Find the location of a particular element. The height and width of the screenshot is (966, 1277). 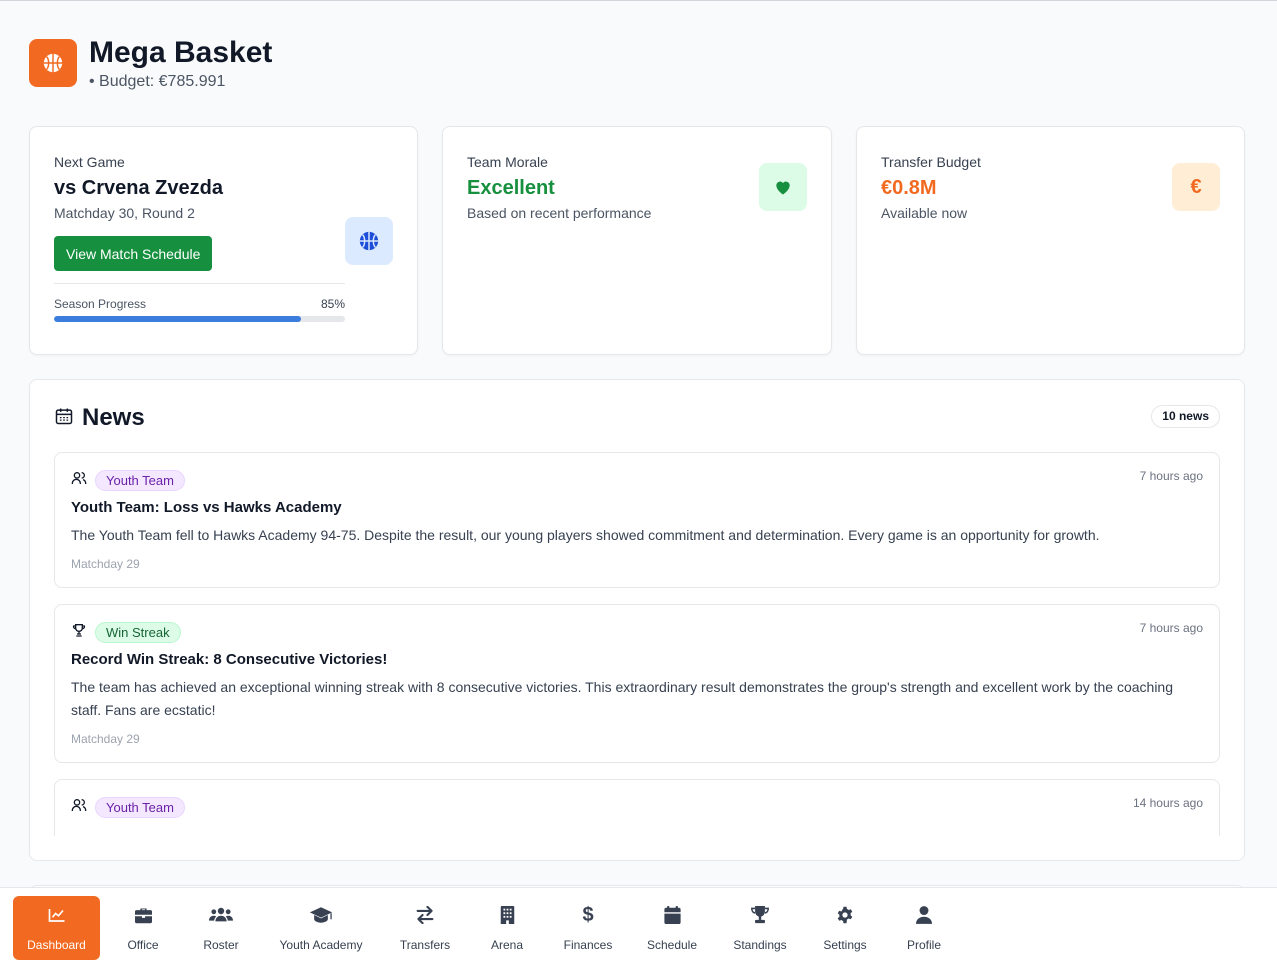

nav-label: Transfers is located at coordinates (425, 945).